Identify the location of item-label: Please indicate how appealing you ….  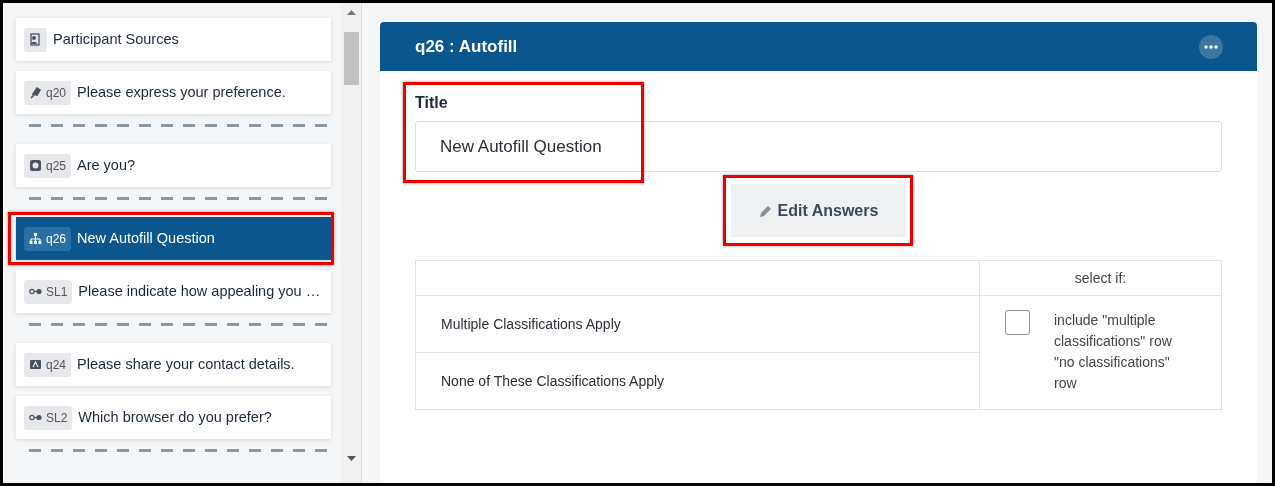
(199, 291).